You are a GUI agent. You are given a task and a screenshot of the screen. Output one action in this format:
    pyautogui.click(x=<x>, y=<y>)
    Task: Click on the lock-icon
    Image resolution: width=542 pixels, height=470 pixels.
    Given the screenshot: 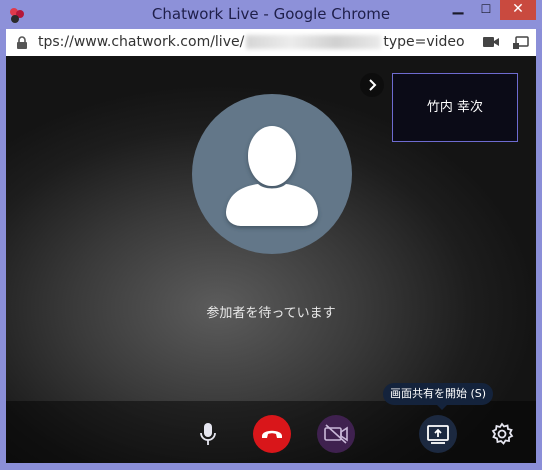 What is the action you would take?
    pyautogui.click(x=22, y=42)
    